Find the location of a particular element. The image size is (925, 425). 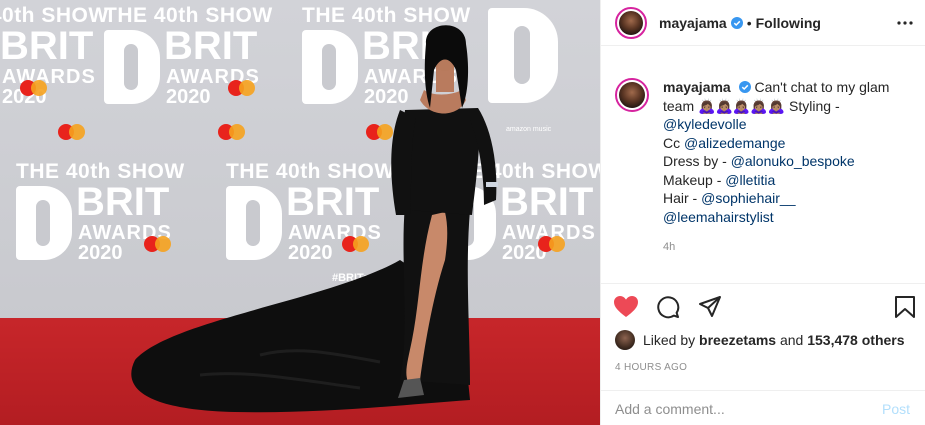

heart-filled-icon is located at coordinates (626, 306).